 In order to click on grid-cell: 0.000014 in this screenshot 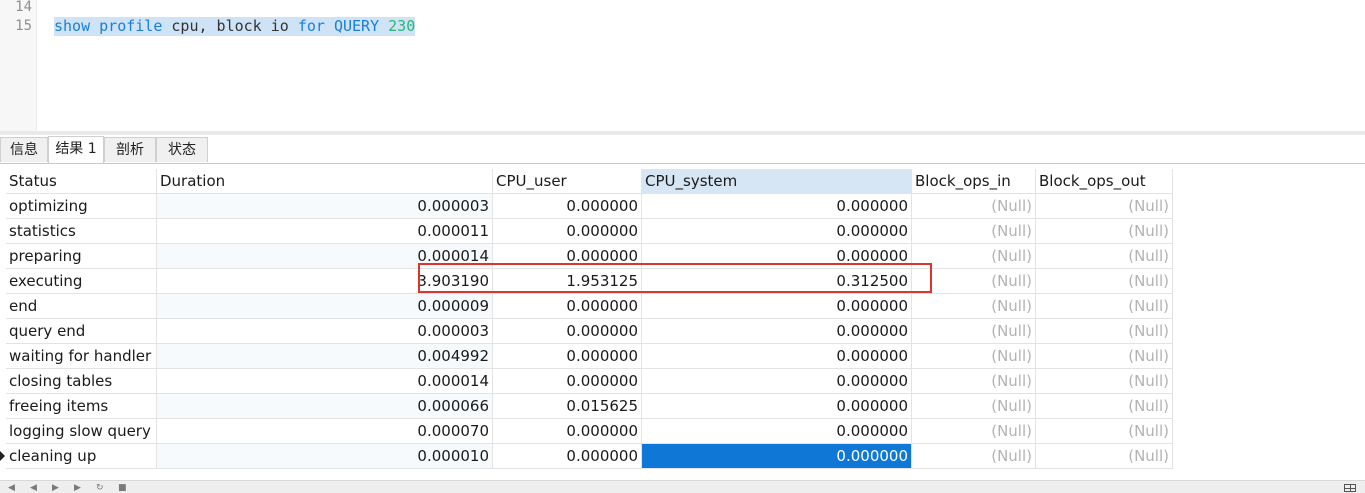, I will do `click(325, 381)`.